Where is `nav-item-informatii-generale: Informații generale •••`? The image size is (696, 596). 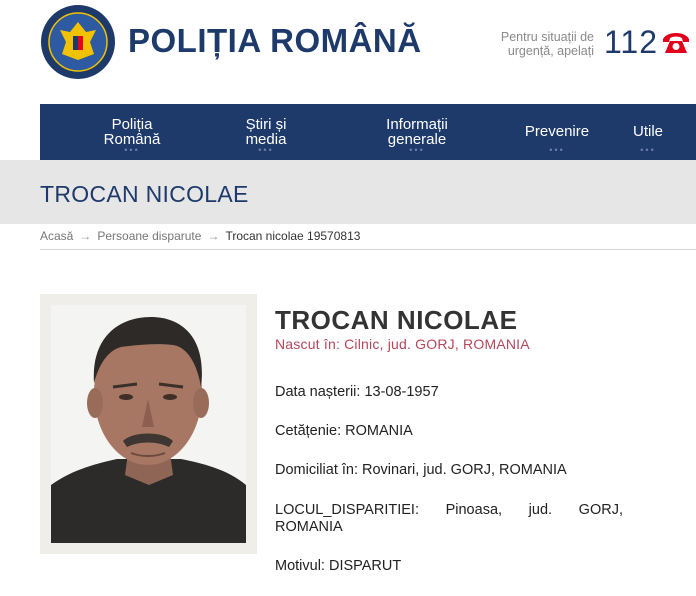
nav-item-informatii-generale: Informații generale ••• is located at coordinates (417, 132).